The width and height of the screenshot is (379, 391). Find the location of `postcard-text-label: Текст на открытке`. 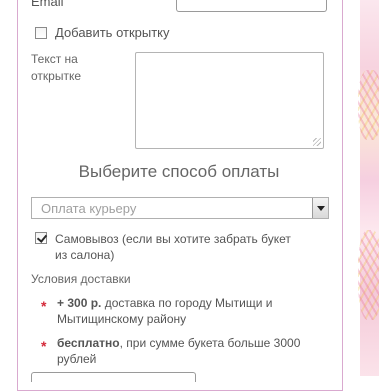

postcard-text-label: Текст на открытке is located at coordinates (56, 67).